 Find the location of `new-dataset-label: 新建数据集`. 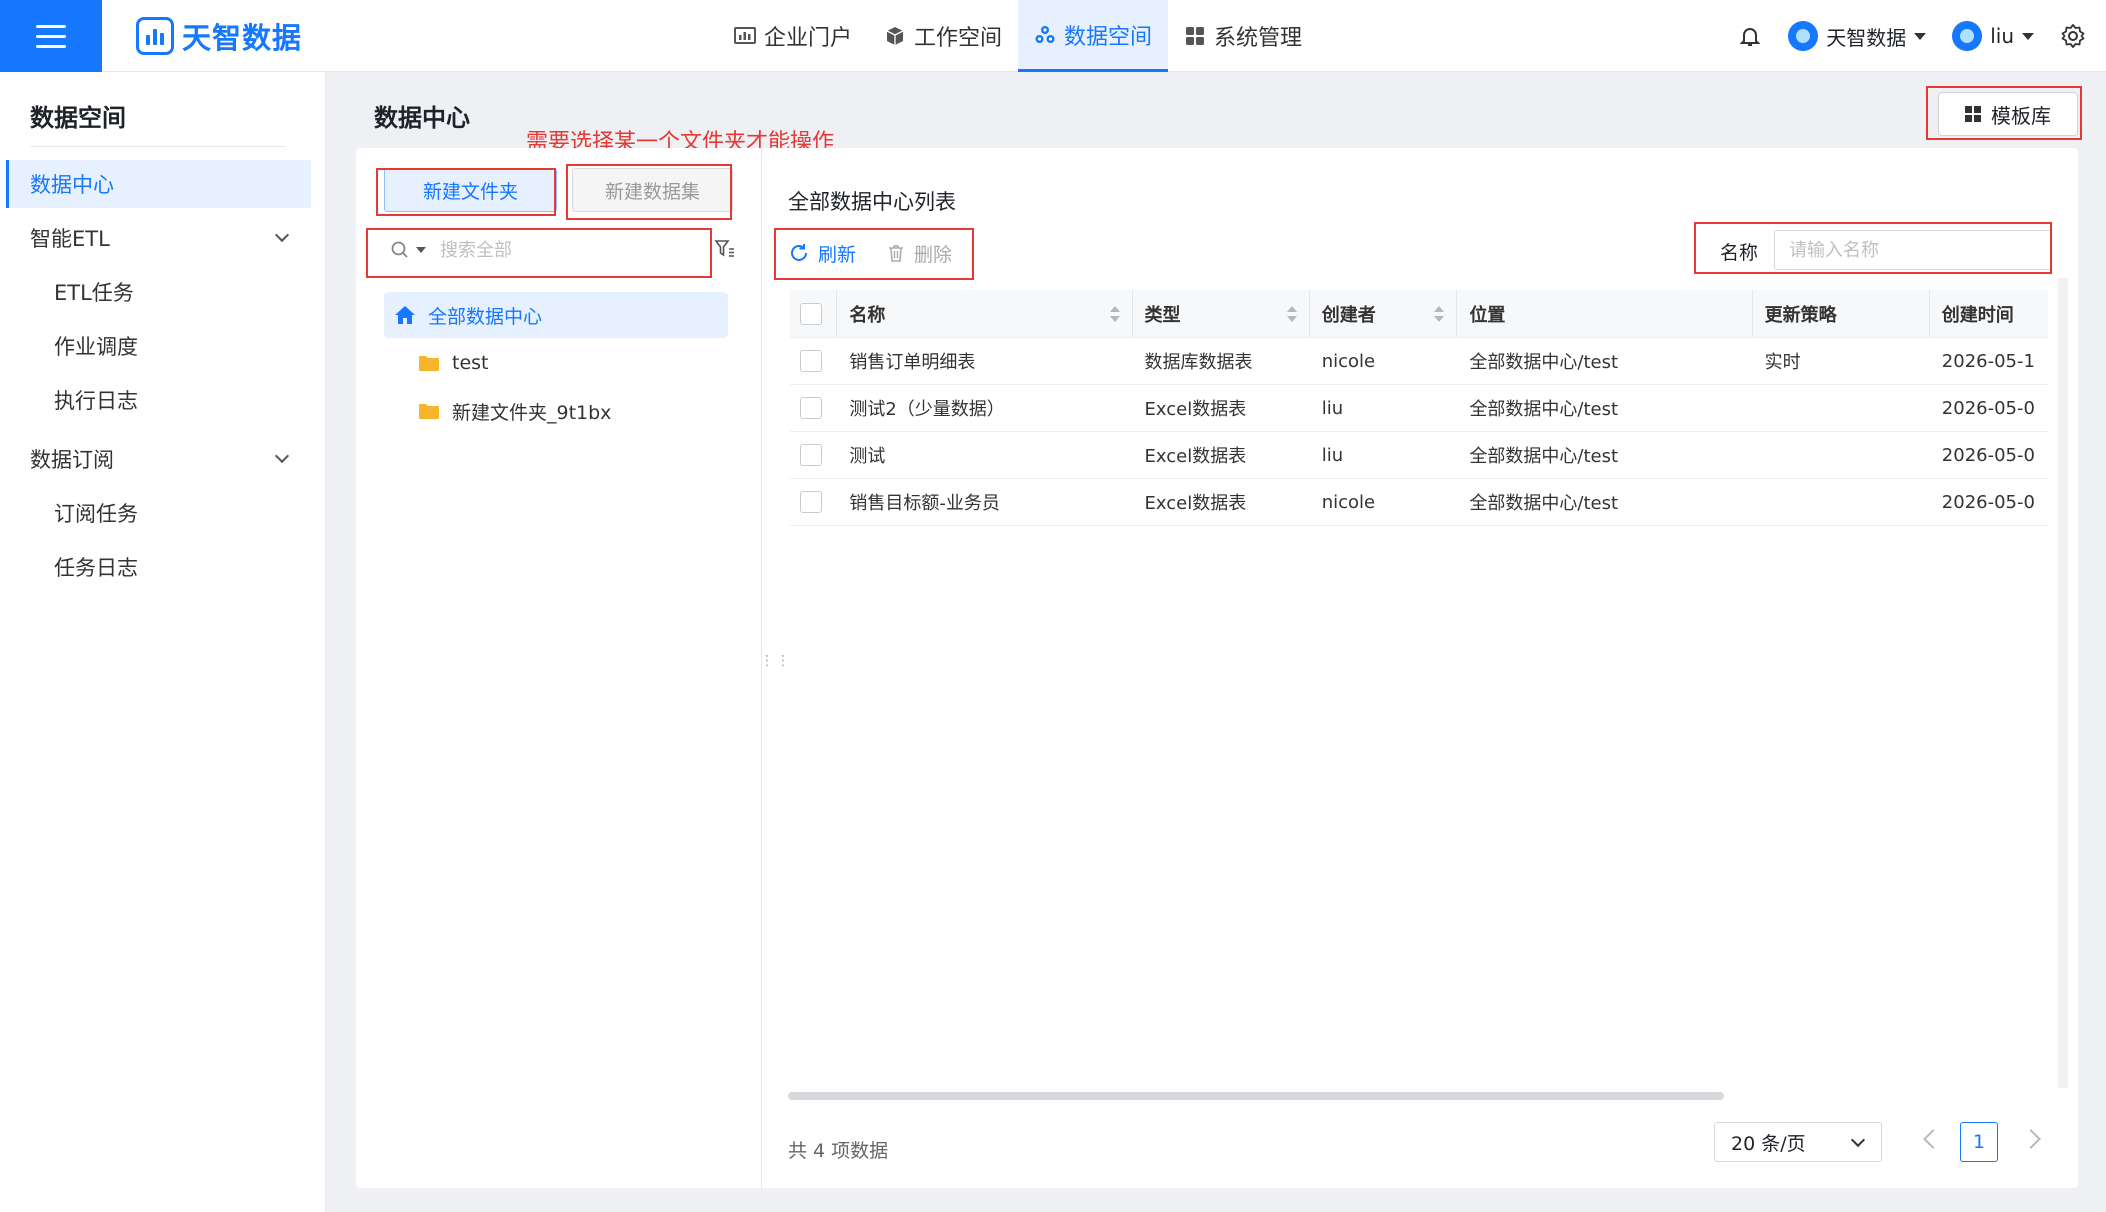

new-dataset-label: 新建数据集 is located at coordinates (653, 191).